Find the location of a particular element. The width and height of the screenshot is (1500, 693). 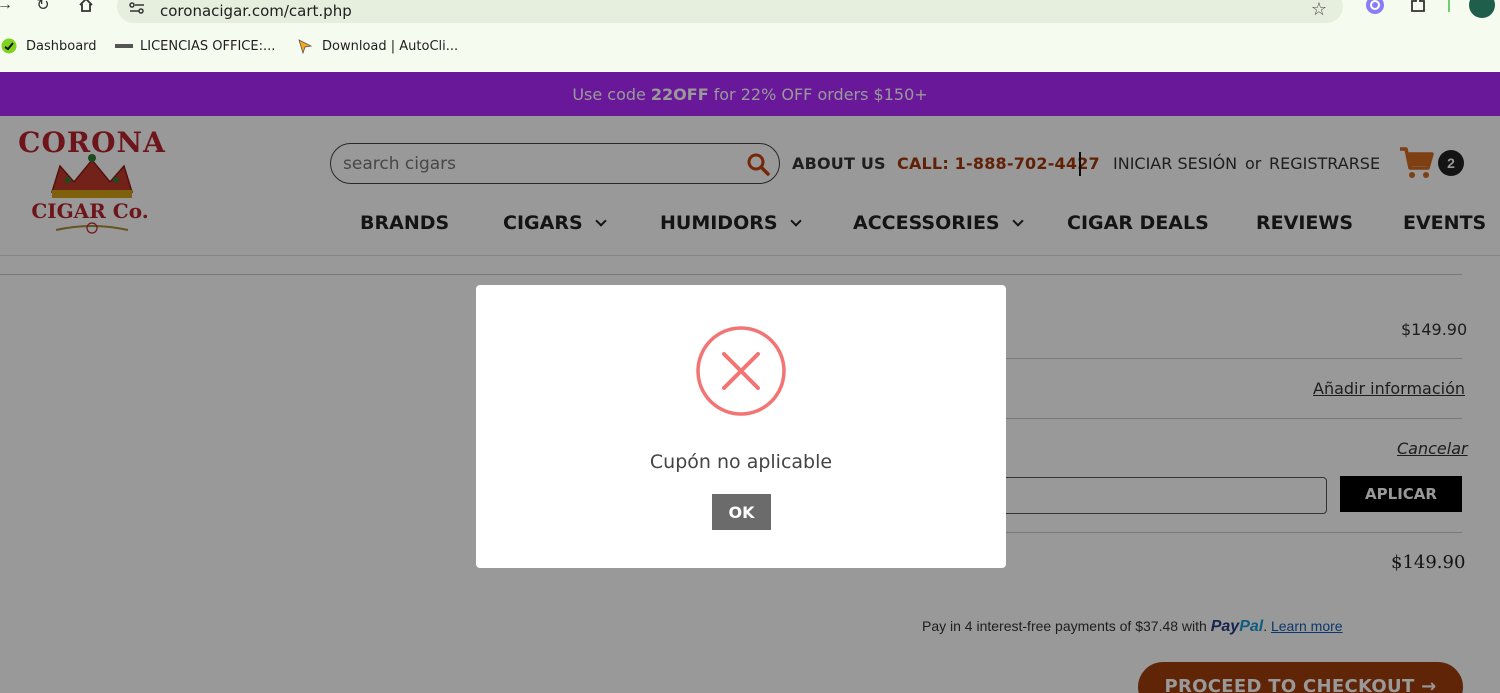

ok-button: OK is located at coordinates (741, 512).